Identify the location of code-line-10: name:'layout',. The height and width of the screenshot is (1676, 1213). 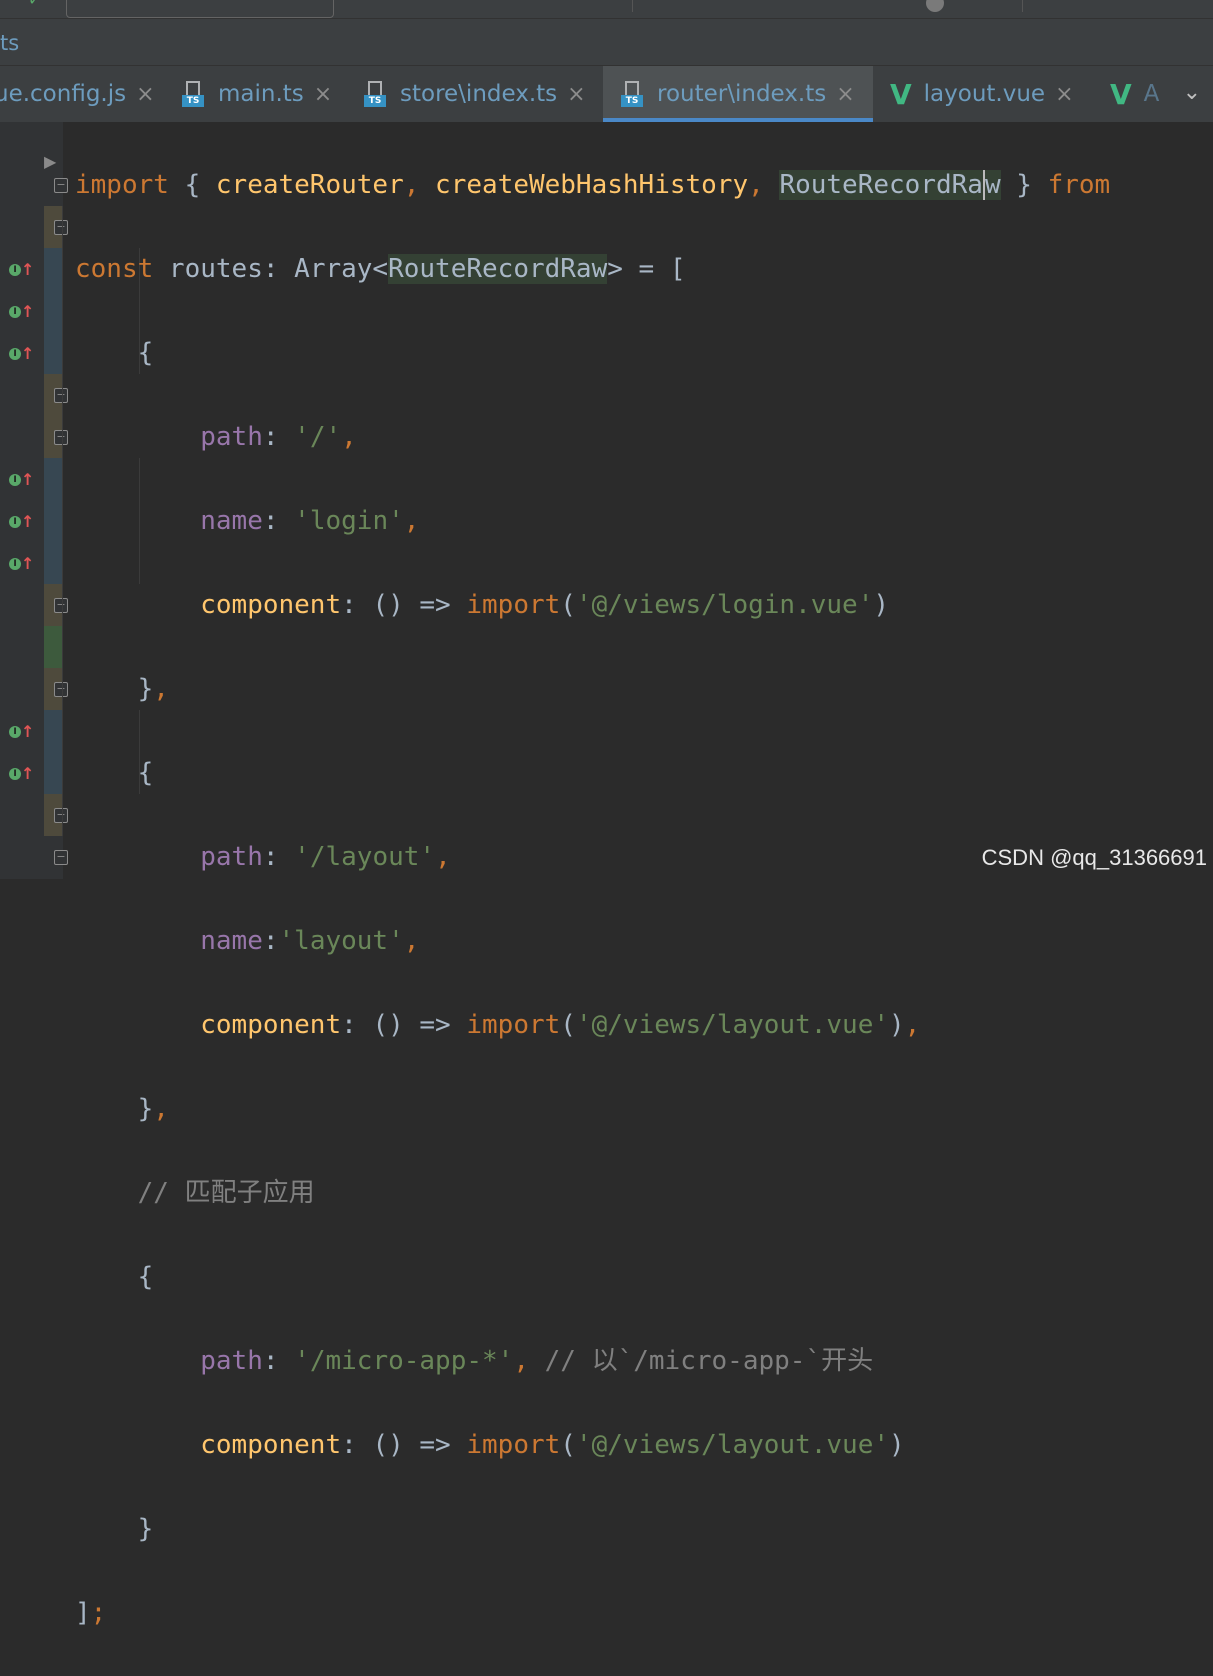
(310, 941).